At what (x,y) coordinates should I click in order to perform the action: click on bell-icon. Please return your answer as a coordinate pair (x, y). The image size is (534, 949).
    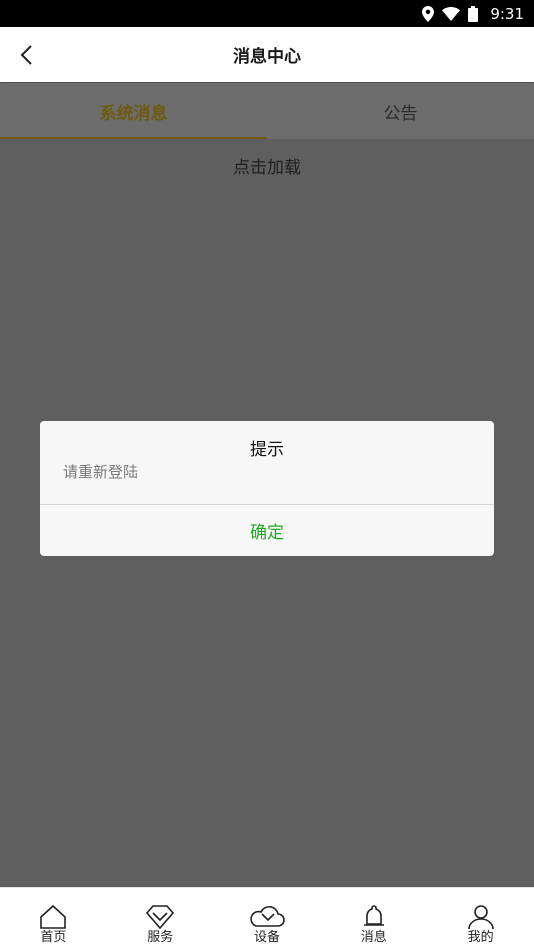
    Looking at the image, I should click on (373, 915).